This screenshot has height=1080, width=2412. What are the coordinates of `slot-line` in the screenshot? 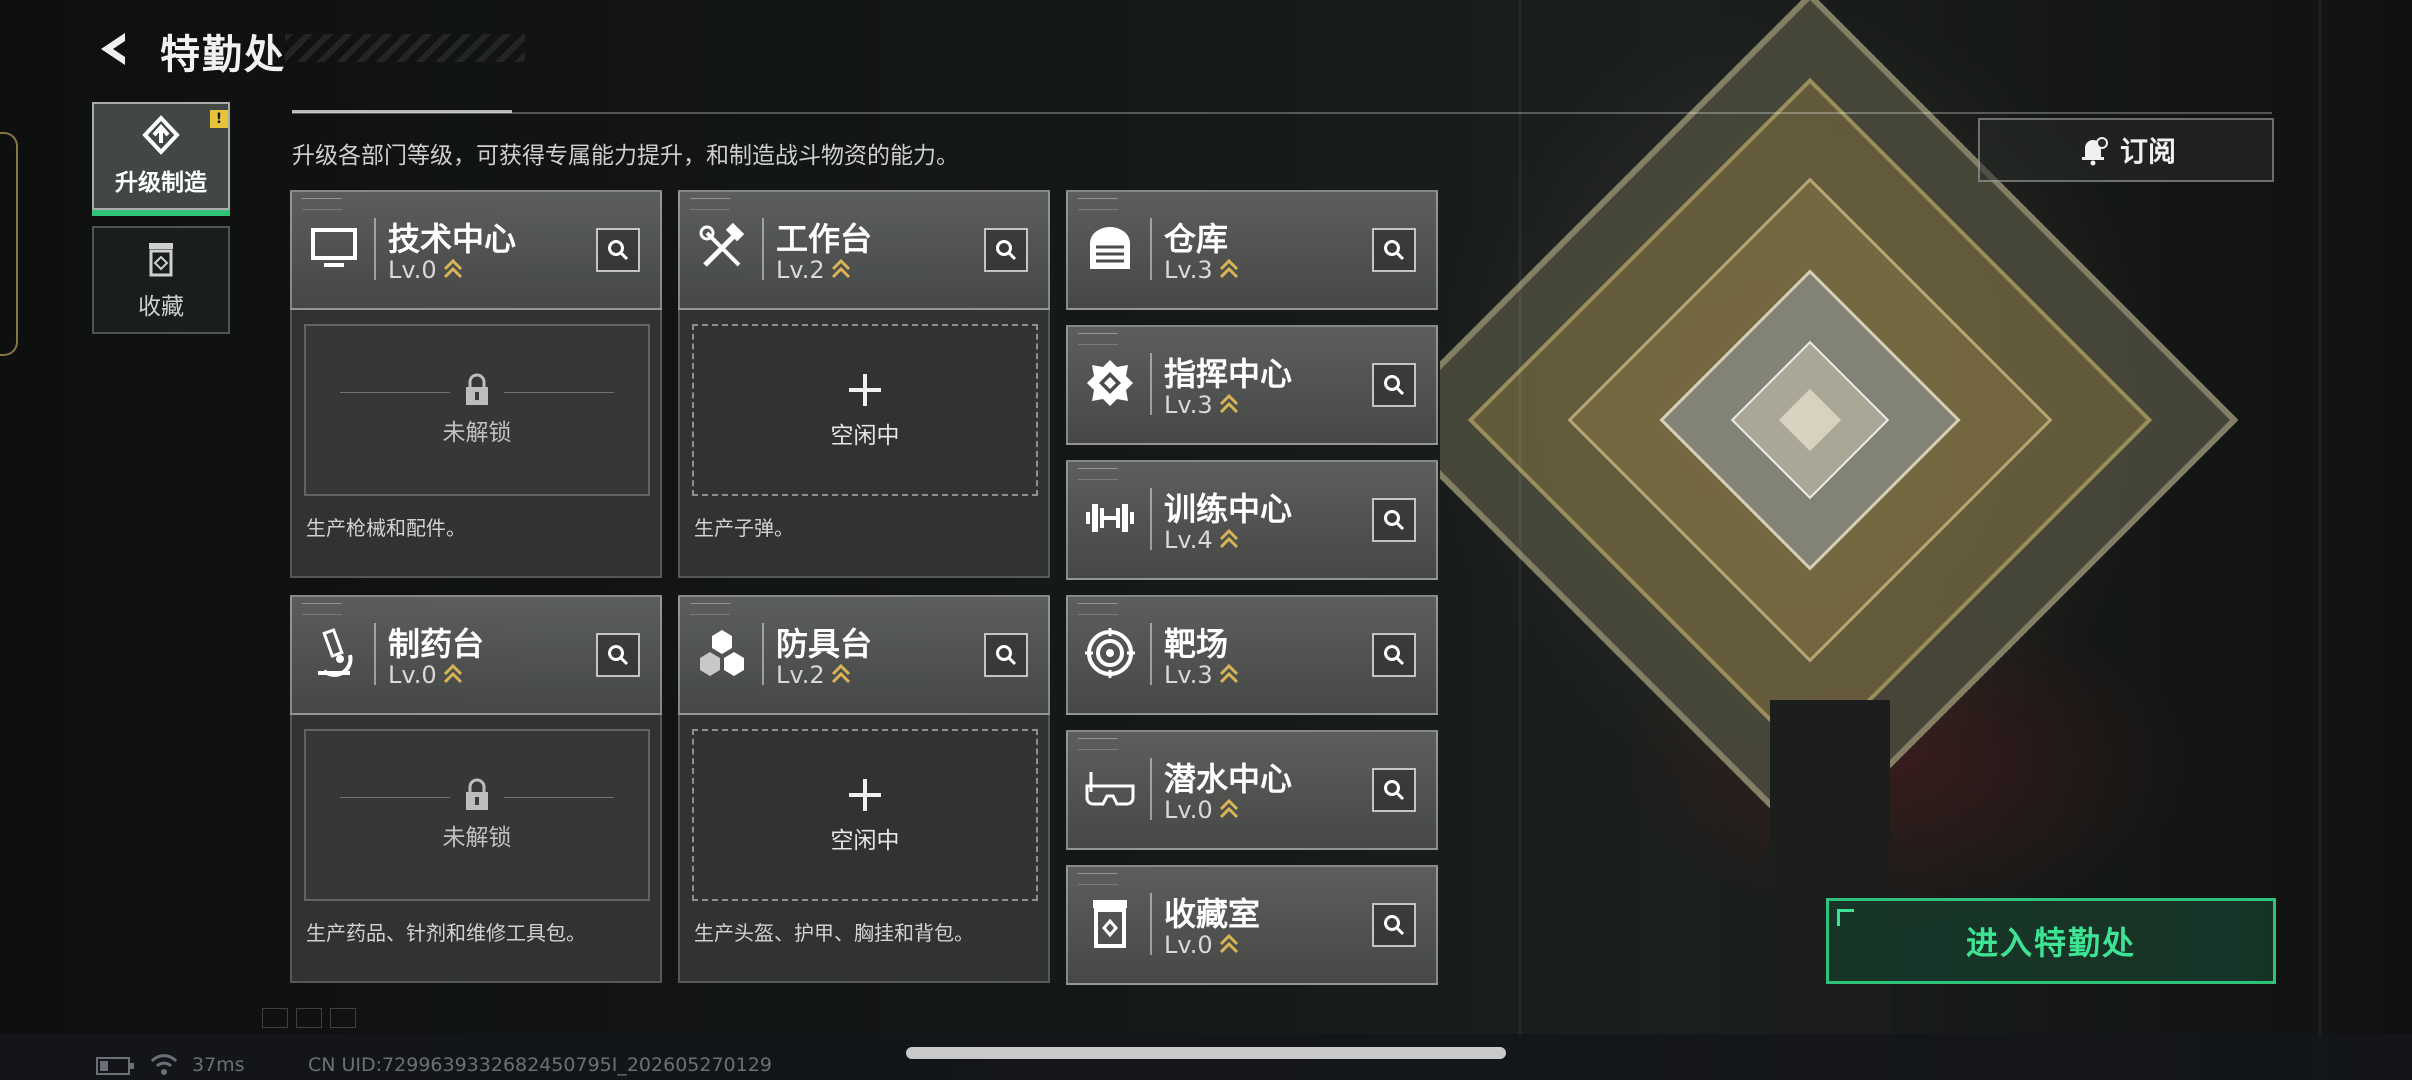 It's located at (559, 392).